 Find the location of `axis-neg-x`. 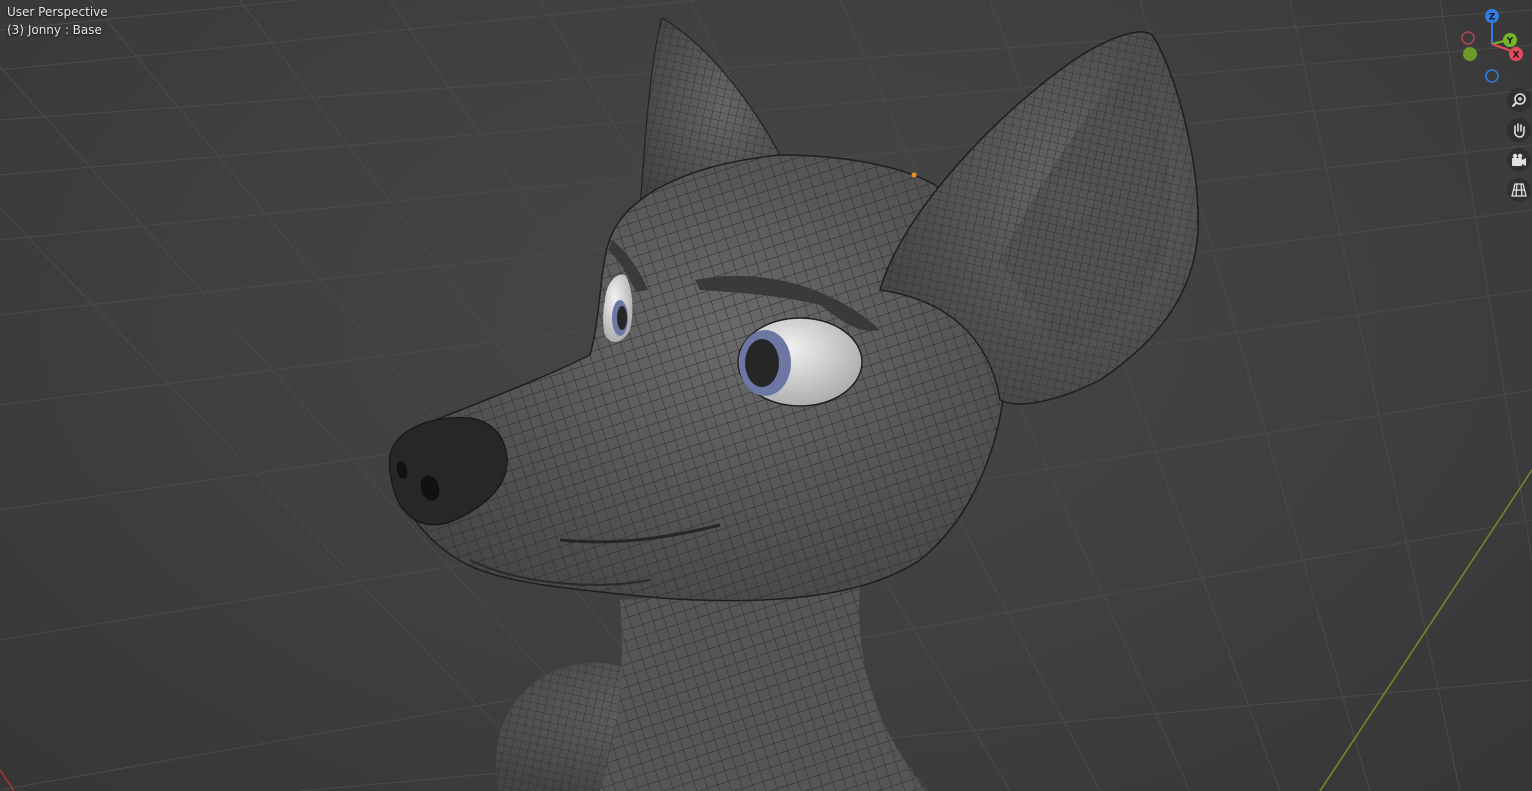

axis-neg-x is located at coordinates (1468, 38).